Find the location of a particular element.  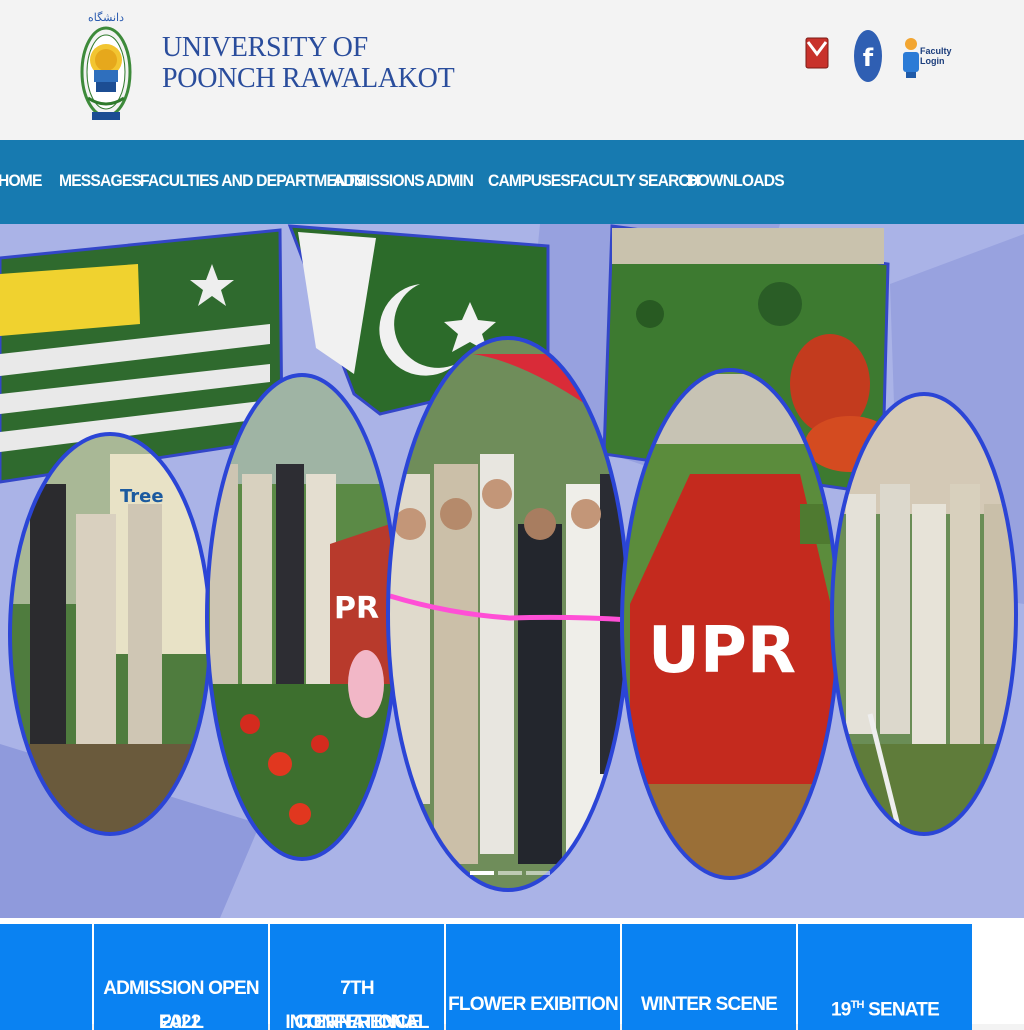

nav-item-admin: ADMIN is located at coordinates (450, 181).